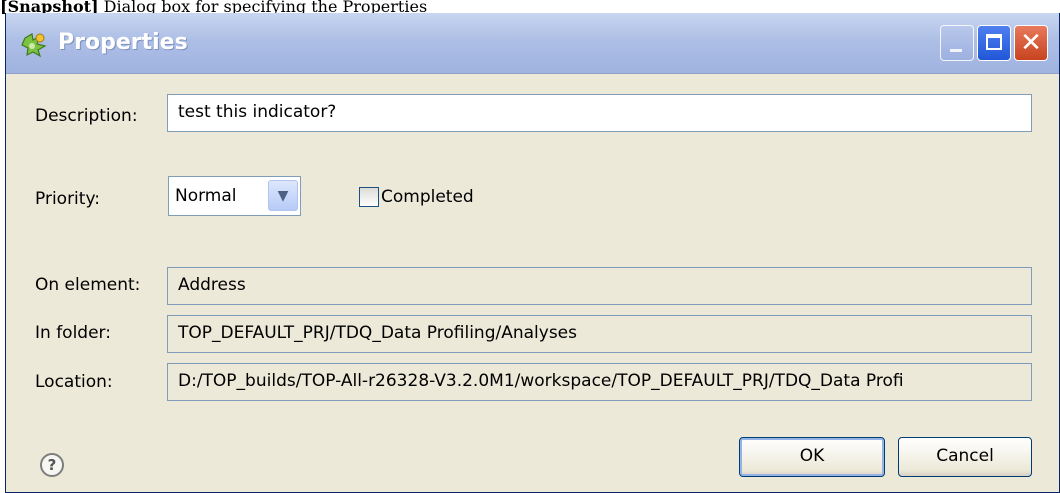  What do you see at coordinates (34, 45) in the screenshot?
I see `plugin-puzzle-icon` at bounding box center [34, 45].